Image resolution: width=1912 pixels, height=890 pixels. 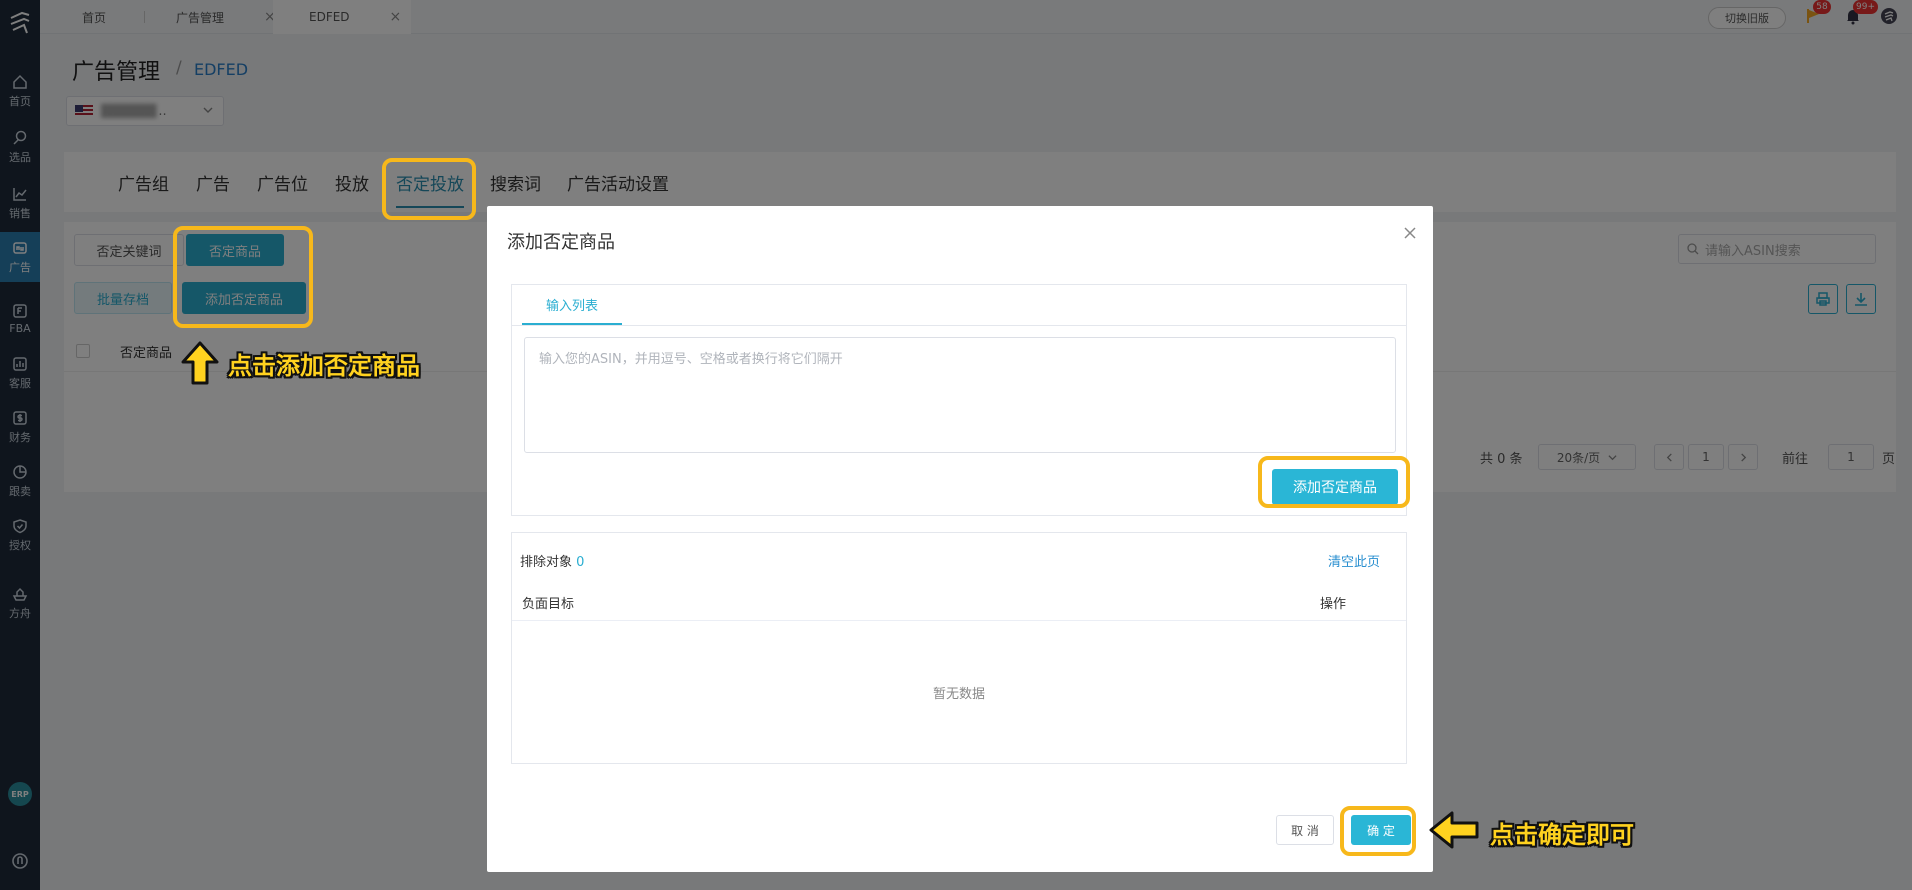 I want to click on excluded-targets-panel: 排除对象 0 清空此页 负面目标 操作 暂无数据, so click(x=959, y=648).